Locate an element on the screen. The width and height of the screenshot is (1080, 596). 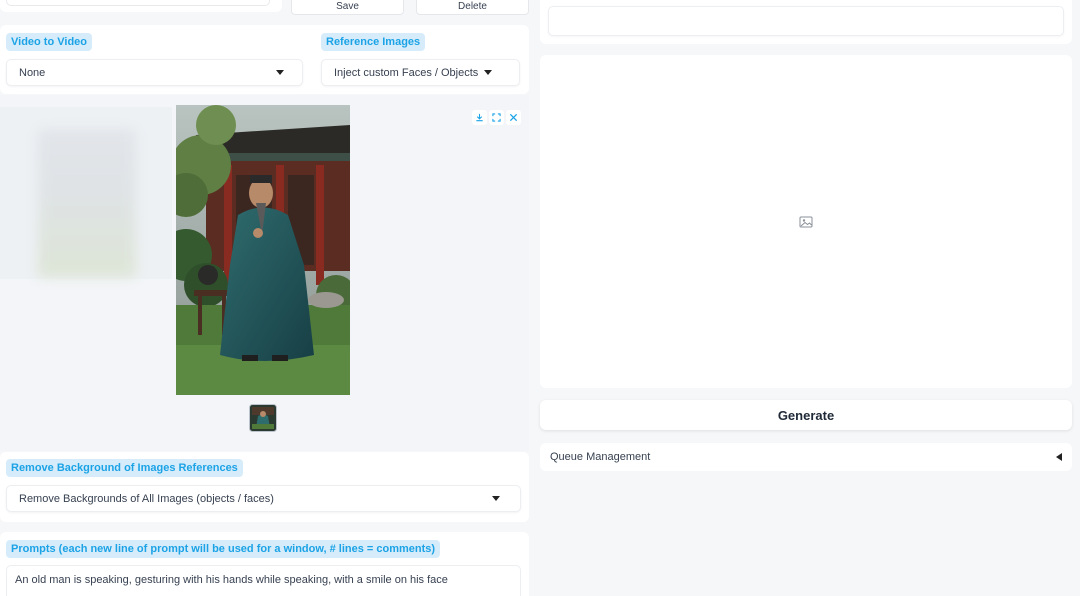
image-icon is located at coordinates (806, 221).